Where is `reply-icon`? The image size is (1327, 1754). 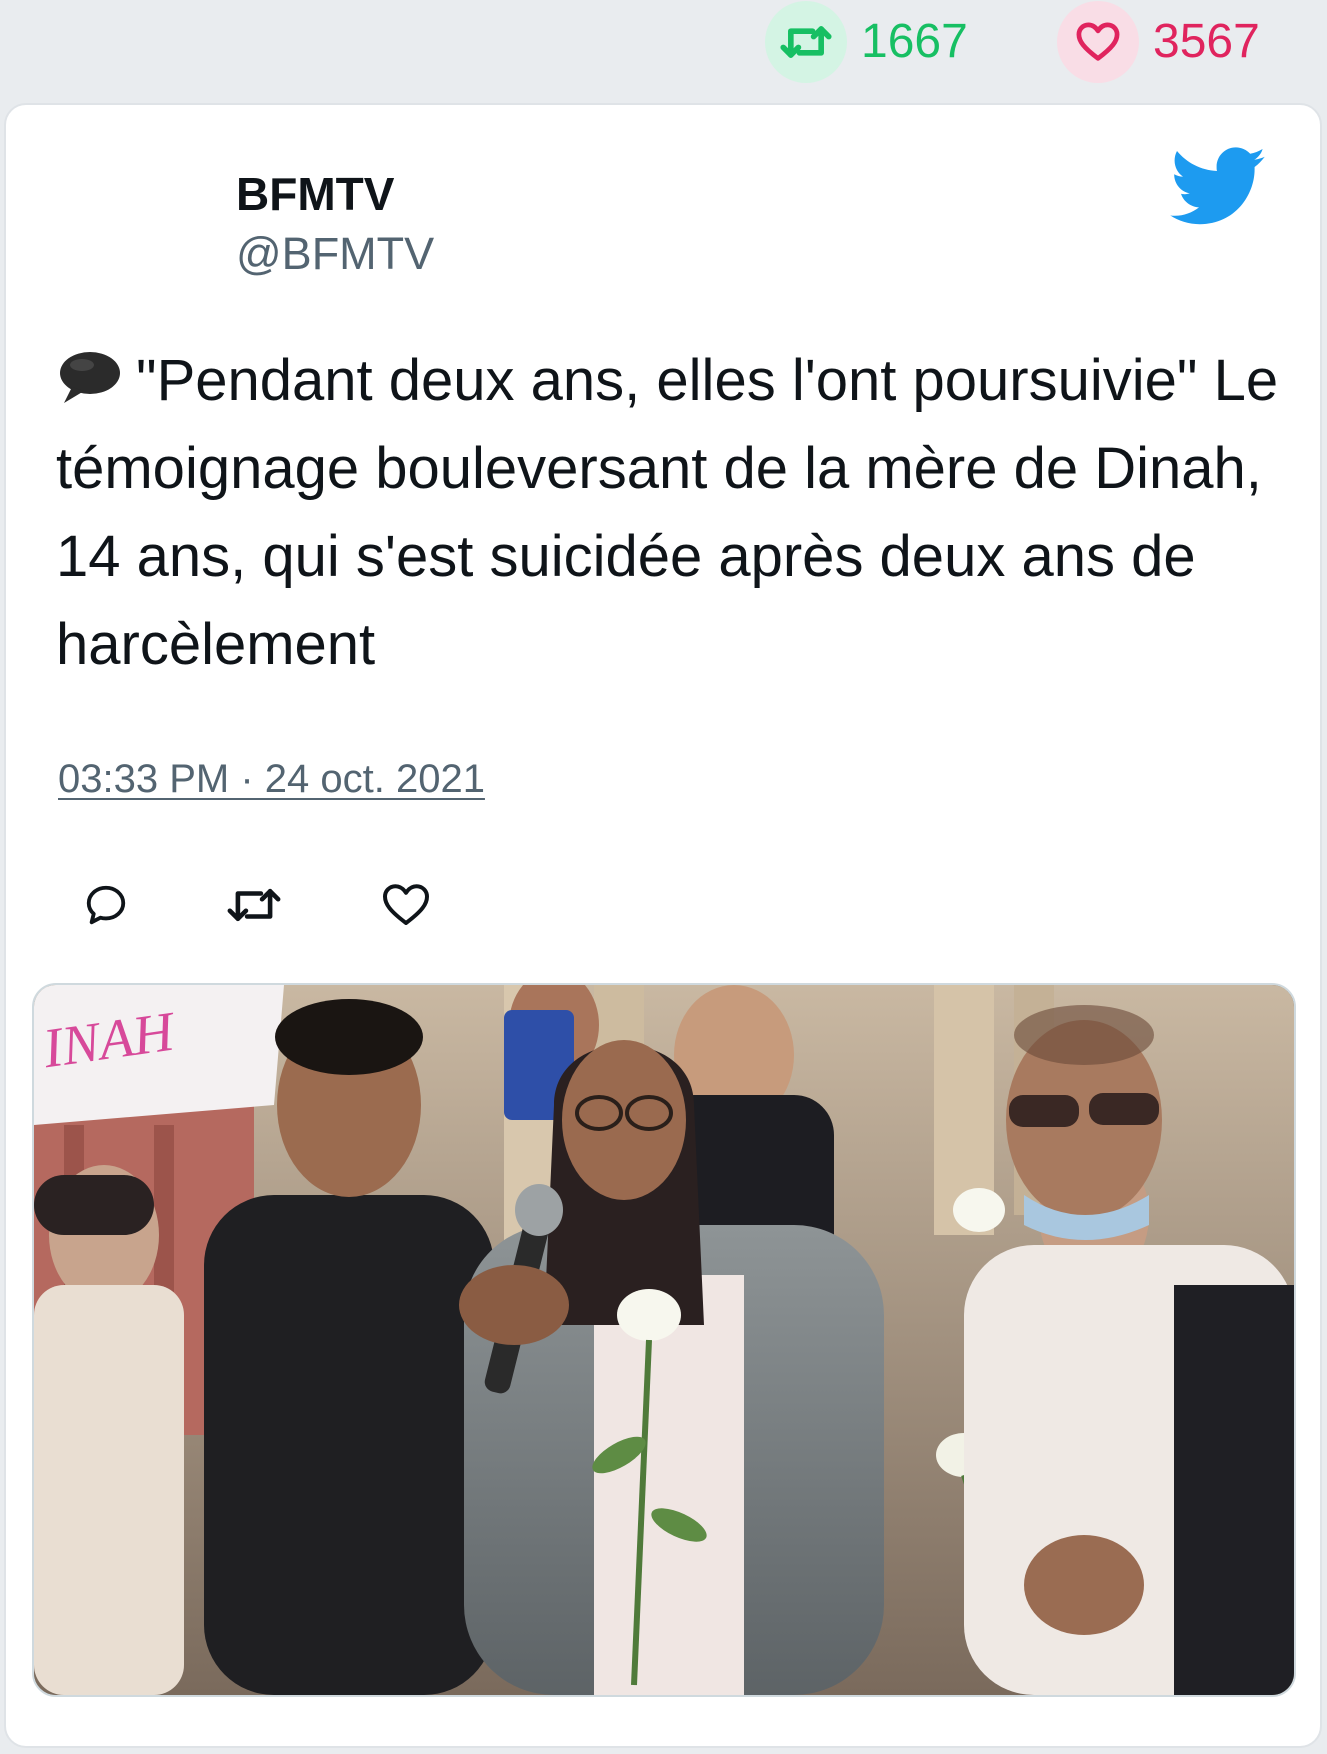
reply-icon is located at coordinates (106, 905).